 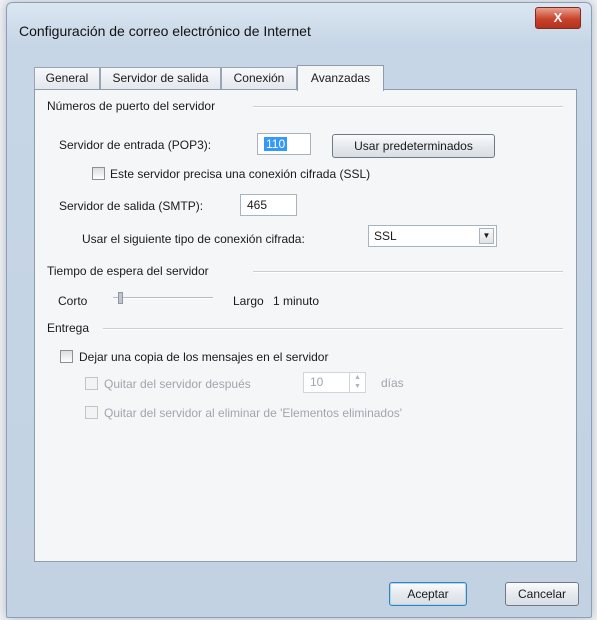 I want to click on remove-after-label: Quitar del servidor después, so click(x=177, y=384).